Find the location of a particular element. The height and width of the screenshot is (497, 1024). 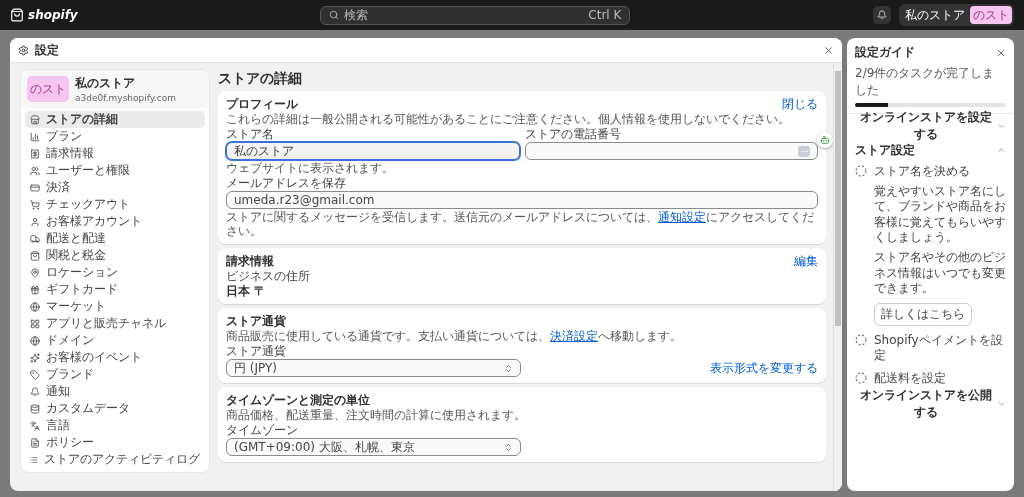

nav-item: 関税と税金 is located at coordinates (115, 255).